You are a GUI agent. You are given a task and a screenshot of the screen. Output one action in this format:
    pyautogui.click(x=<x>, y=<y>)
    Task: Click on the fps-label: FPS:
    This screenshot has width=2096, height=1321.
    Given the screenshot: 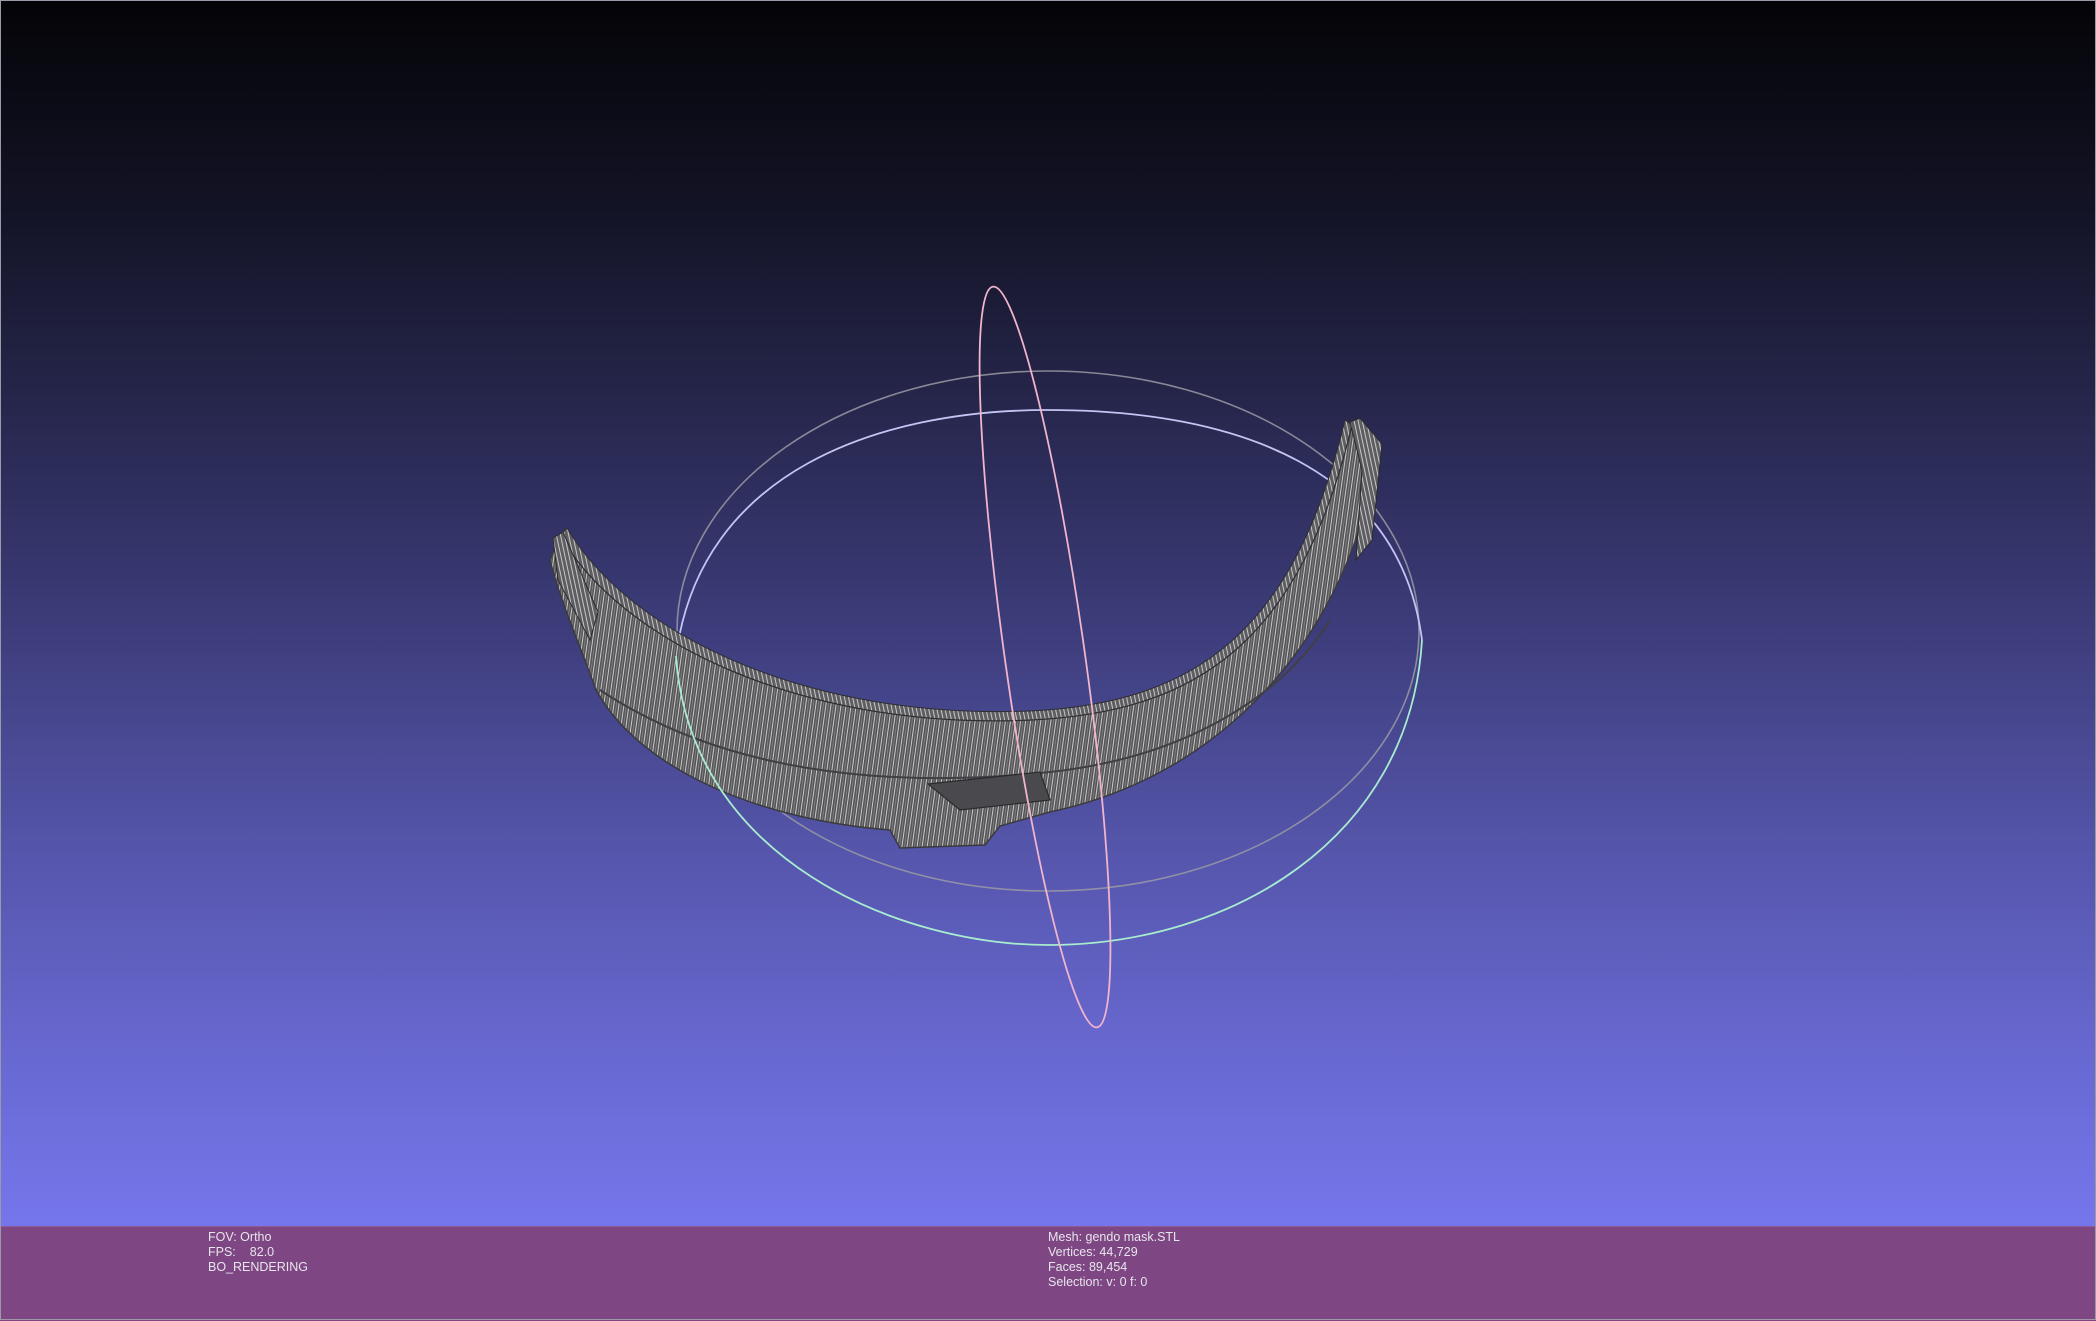 What is the action you would take?
    pyautogui.click(x=222, y=1252)
    